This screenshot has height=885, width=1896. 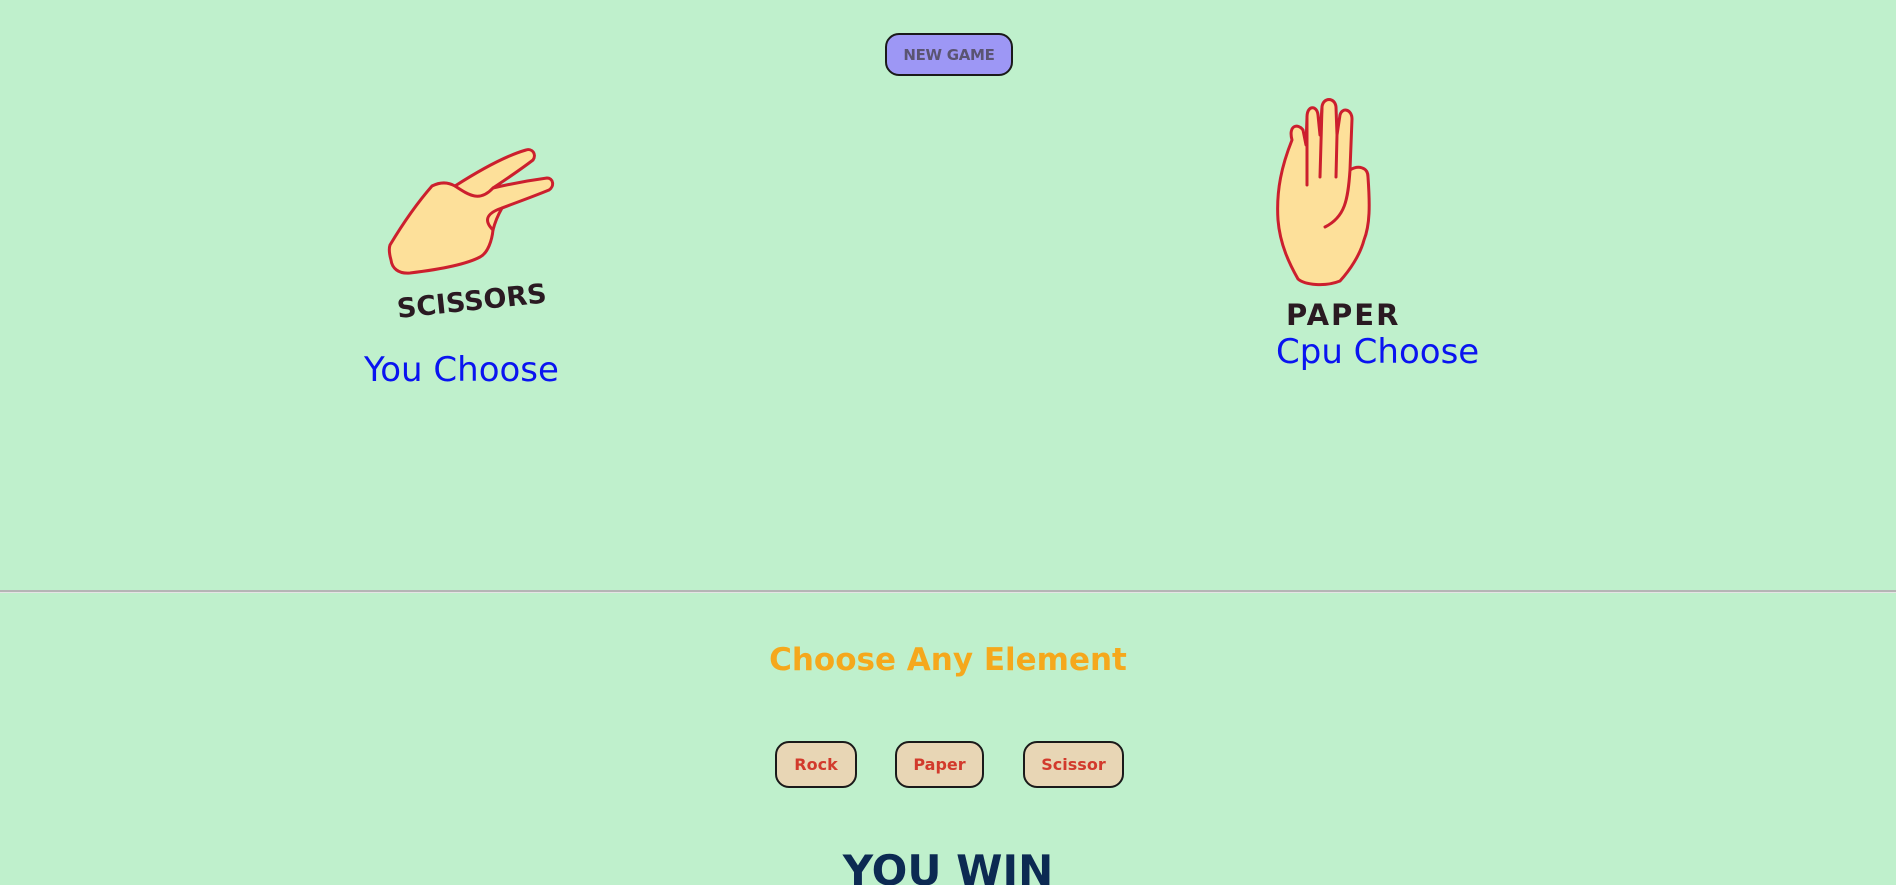 What do you see at coordinates (939, 764) in the screenshot?
I see `paper-button: Paper` at bounding box center [939, 764].